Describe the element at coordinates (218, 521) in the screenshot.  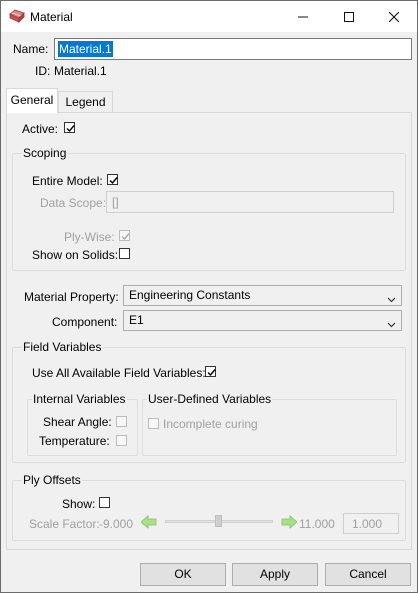
I see `scale-factor-slider-thumb` at that location.